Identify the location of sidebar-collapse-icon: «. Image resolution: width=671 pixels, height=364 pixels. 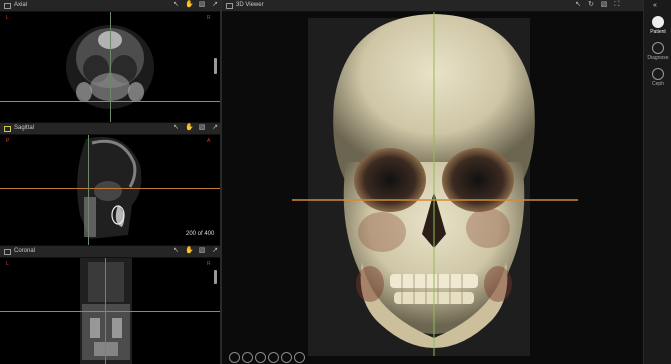
(655, 5).